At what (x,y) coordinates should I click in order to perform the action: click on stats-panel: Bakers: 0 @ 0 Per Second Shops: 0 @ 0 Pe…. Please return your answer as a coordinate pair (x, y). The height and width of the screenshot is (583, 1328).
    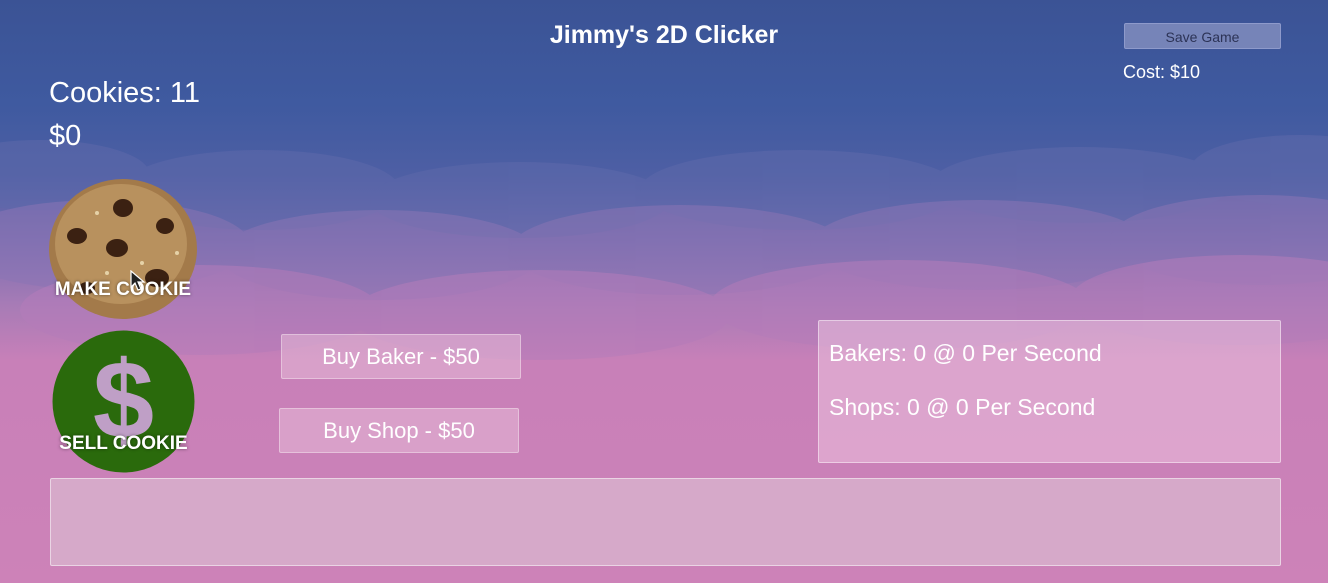
    Looking at the image, I should click on (1049, 391).